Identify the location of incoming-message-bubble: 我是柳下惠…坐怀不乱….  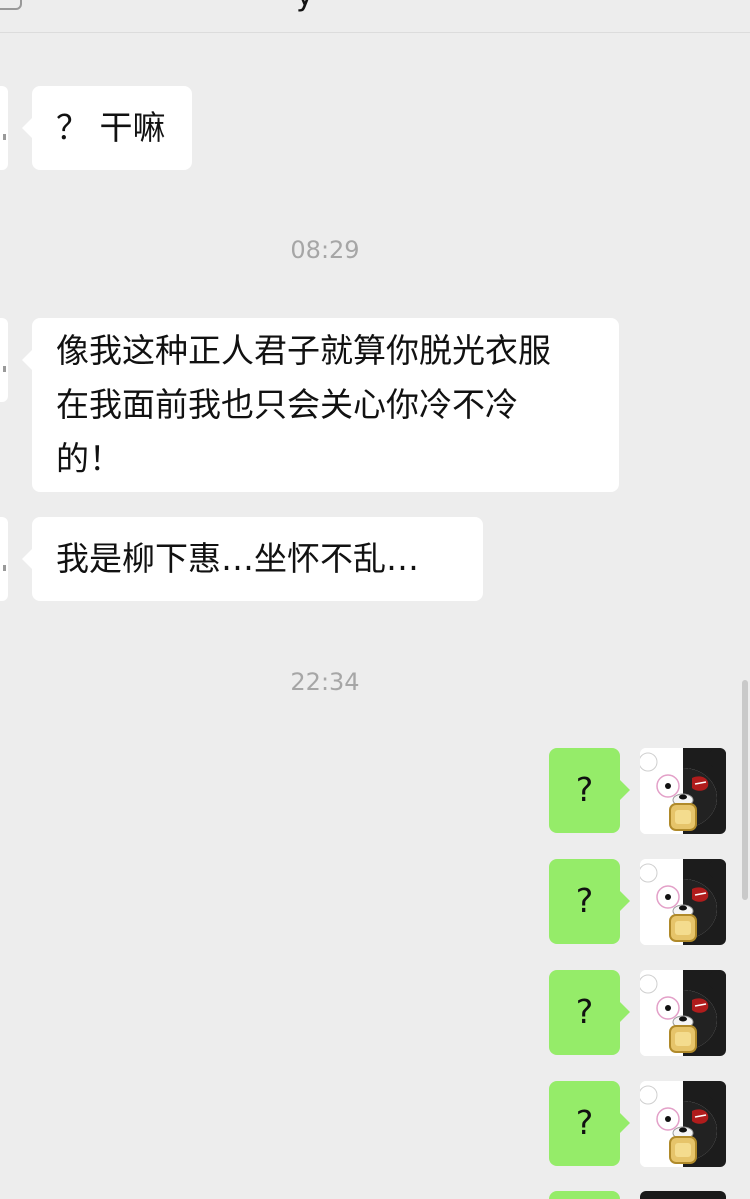
(252, 559).